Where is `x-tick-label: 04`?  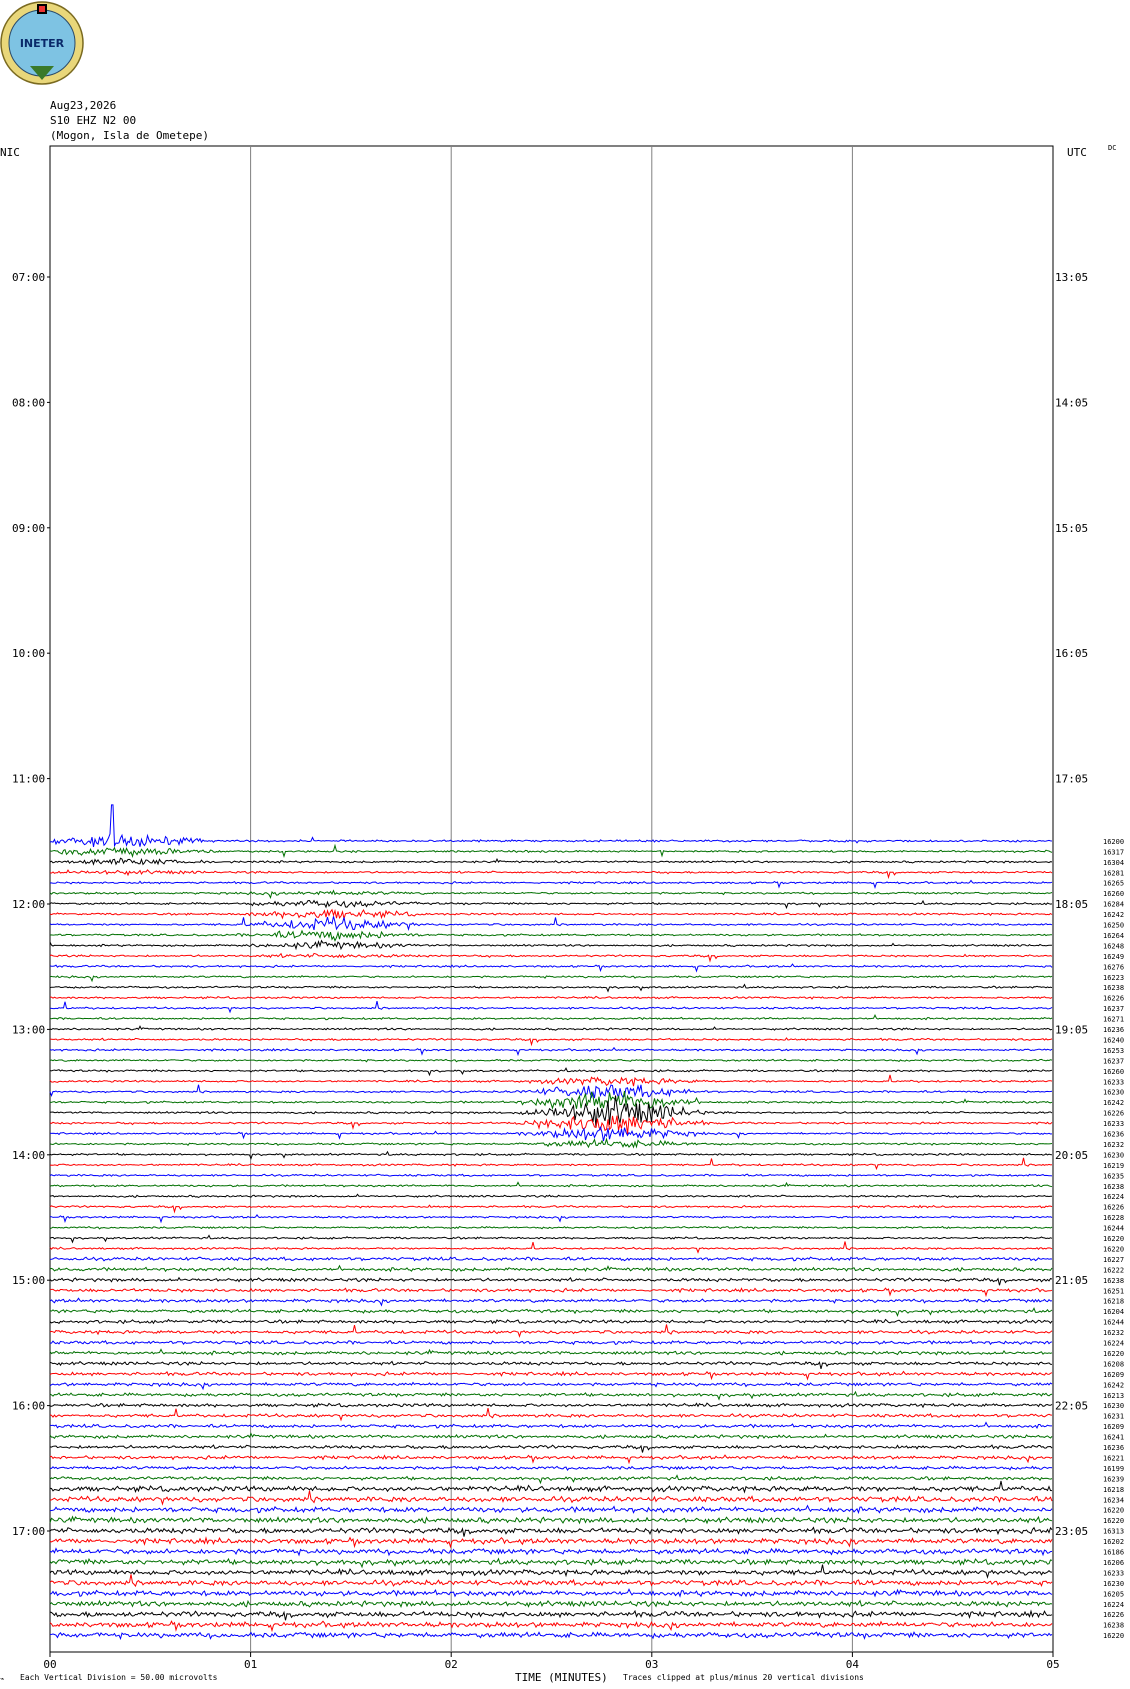
x-tick-label: 04 is located at coordinates (853, 1664).